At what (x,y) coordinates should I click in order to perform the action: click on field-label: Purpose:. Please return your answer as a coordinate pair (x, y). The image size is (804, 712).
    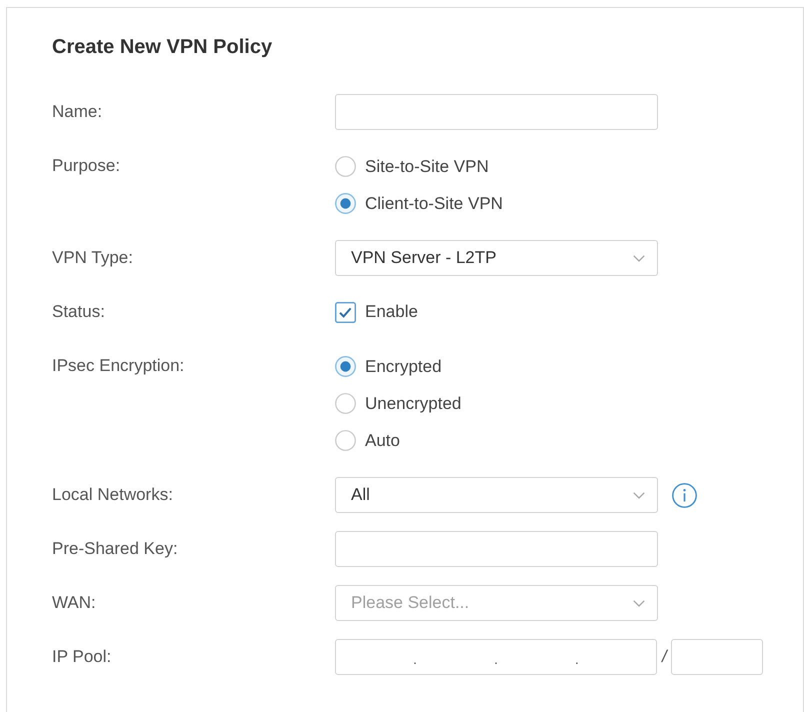
    Looking at the image, I should click on (86, 166).